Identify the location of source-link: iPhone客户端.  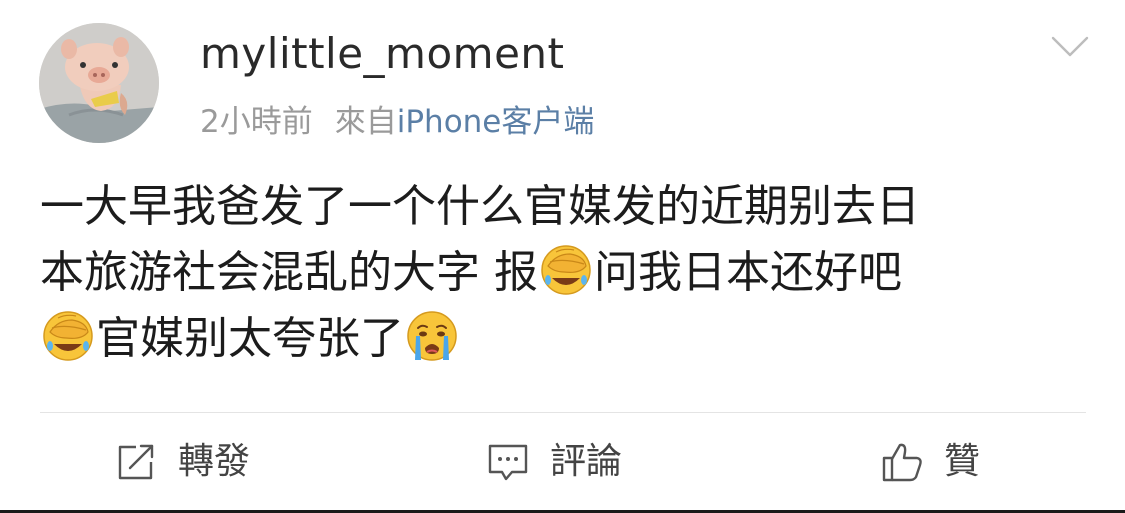
(496, 122).